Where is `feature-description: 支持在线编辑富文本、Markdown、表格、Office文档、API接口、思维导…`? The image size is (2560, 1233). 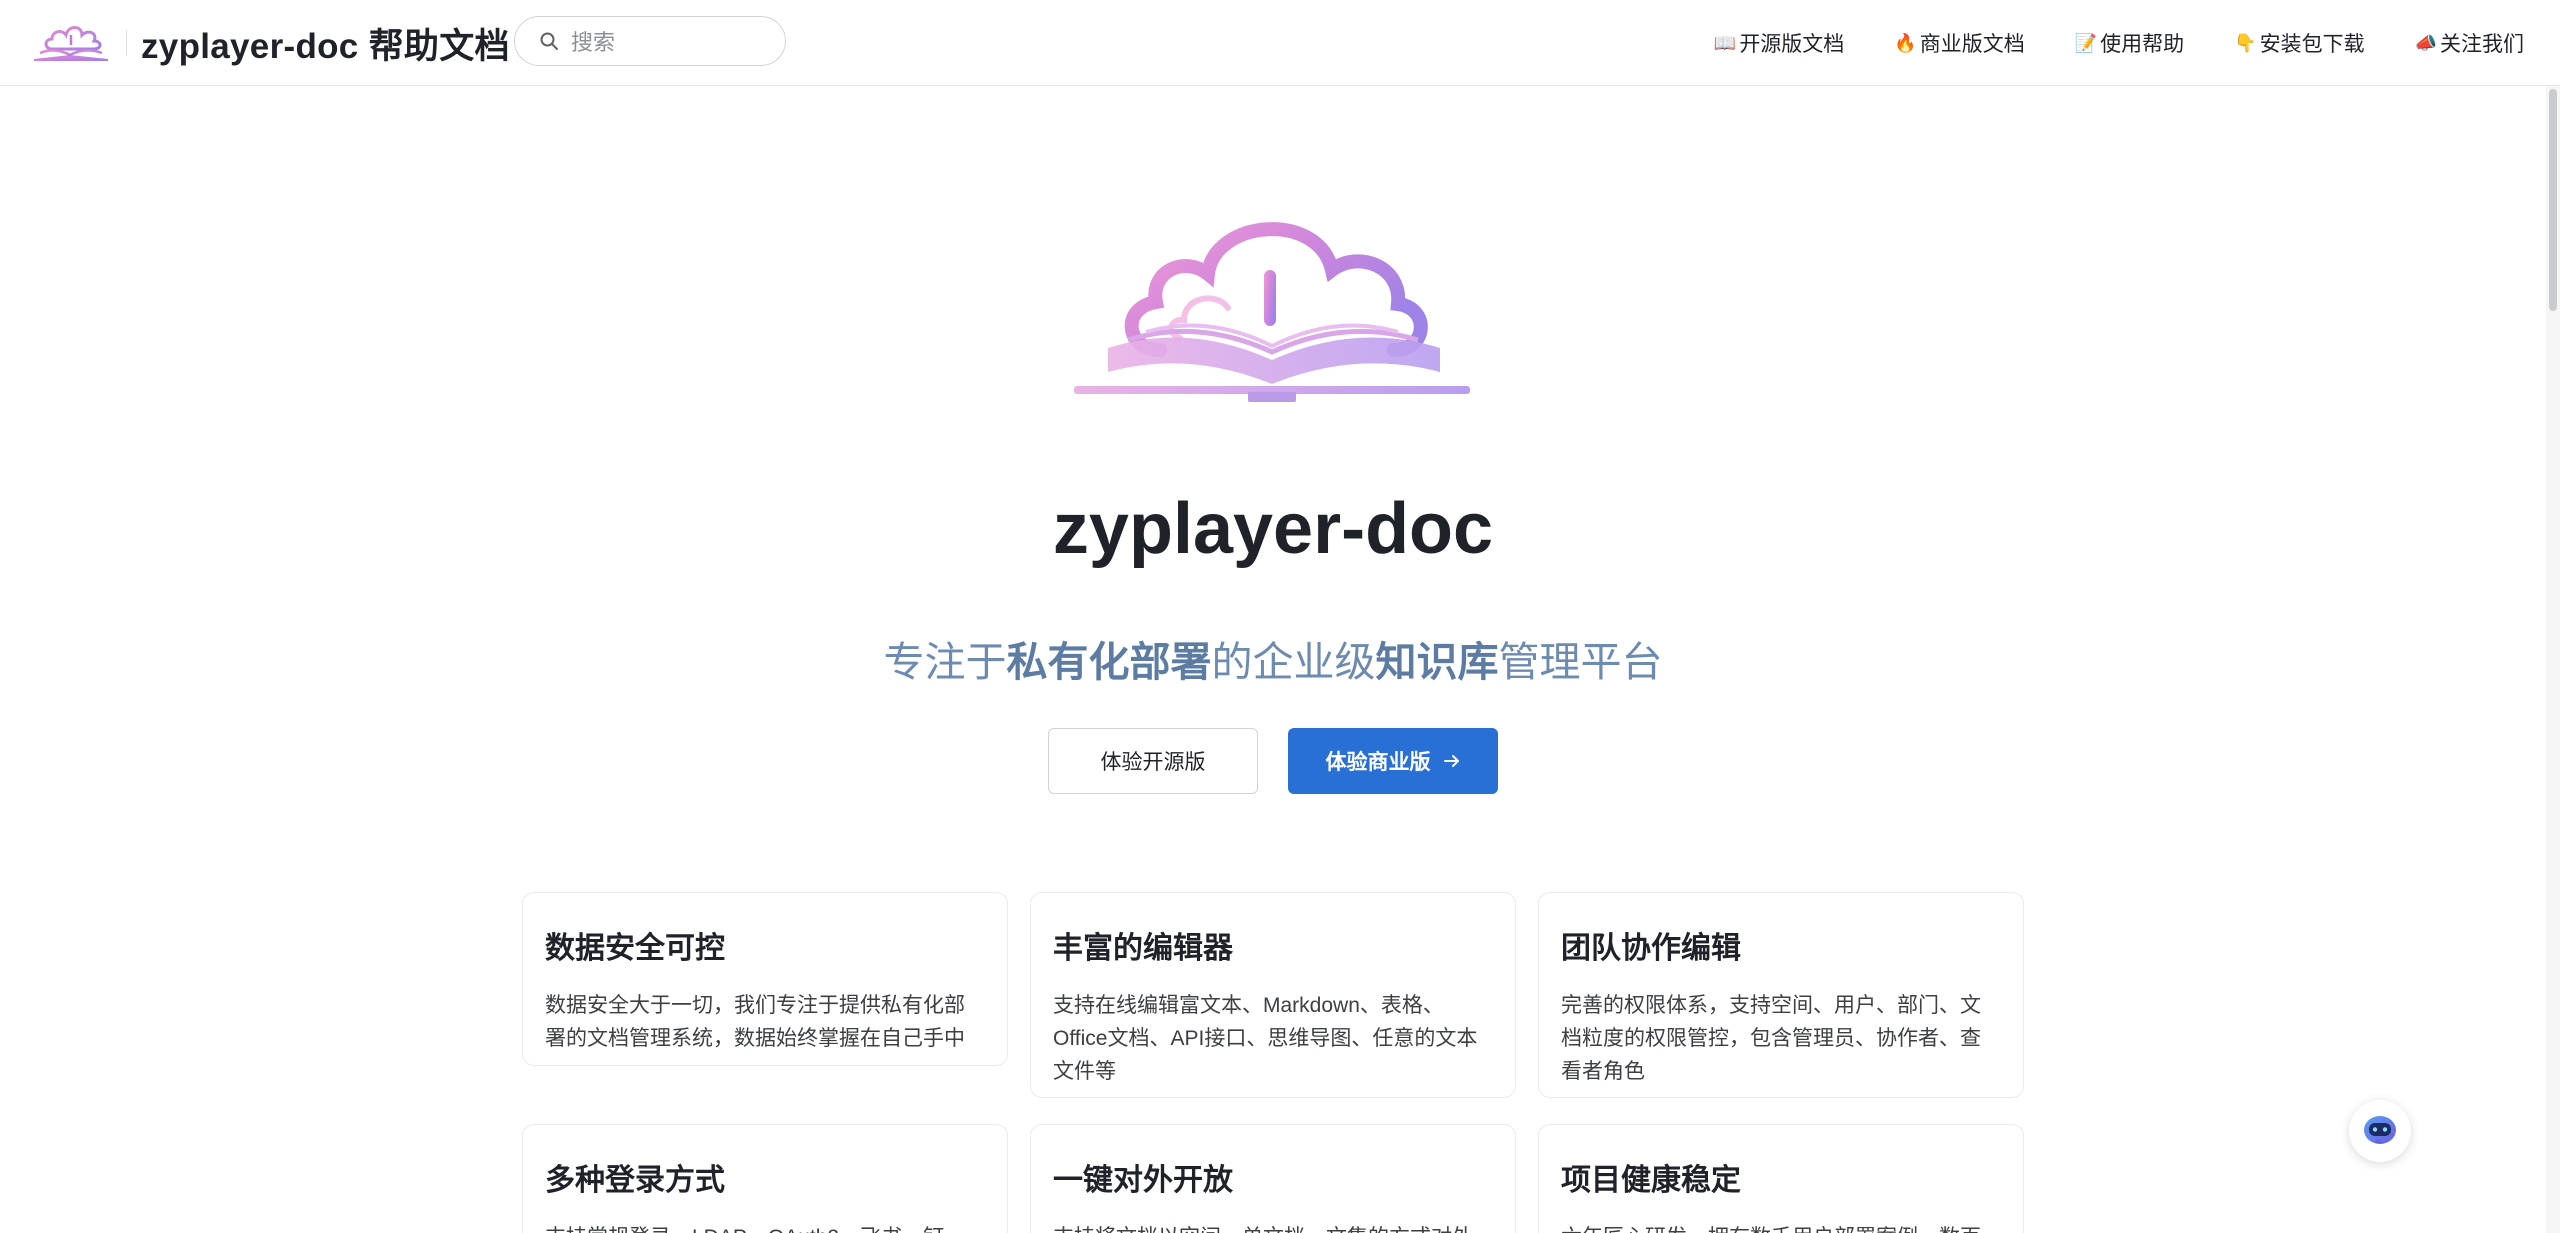
feature-description: 支持在线编辑富文本、Markdown、表格、Office文档、API接口、思维导… is located at coordinates (1265, 1038).